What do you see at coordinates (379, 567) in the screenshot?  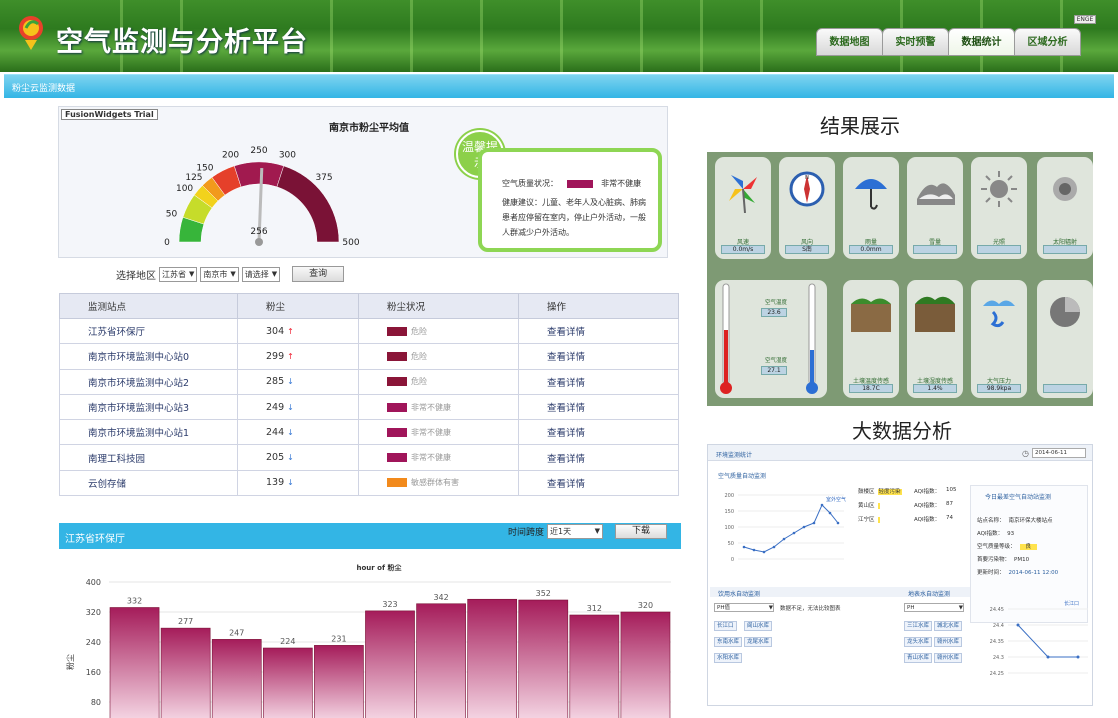 I see `bar-chart-title: hour of 粉尘` at bounding box center [379, 567].